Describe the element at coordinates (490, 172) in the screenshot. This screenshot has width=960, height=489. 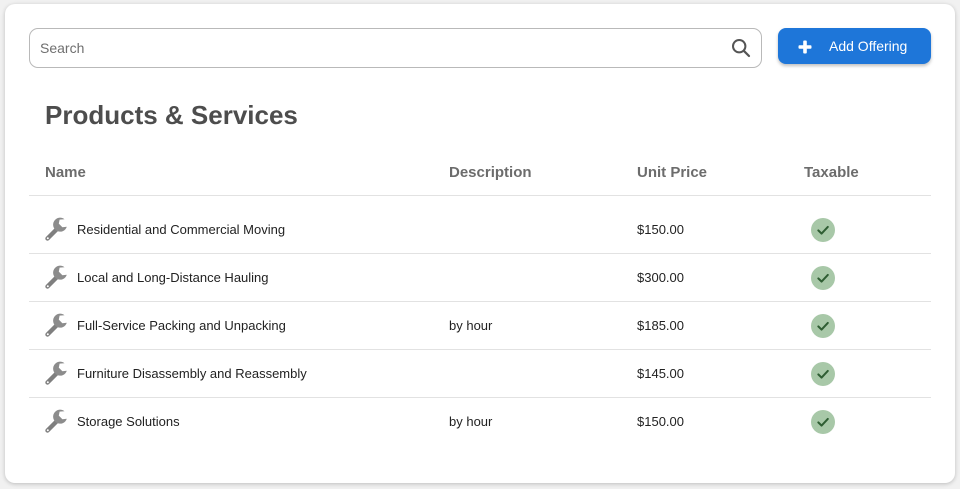
I see `column-header-description: Description` at that location.